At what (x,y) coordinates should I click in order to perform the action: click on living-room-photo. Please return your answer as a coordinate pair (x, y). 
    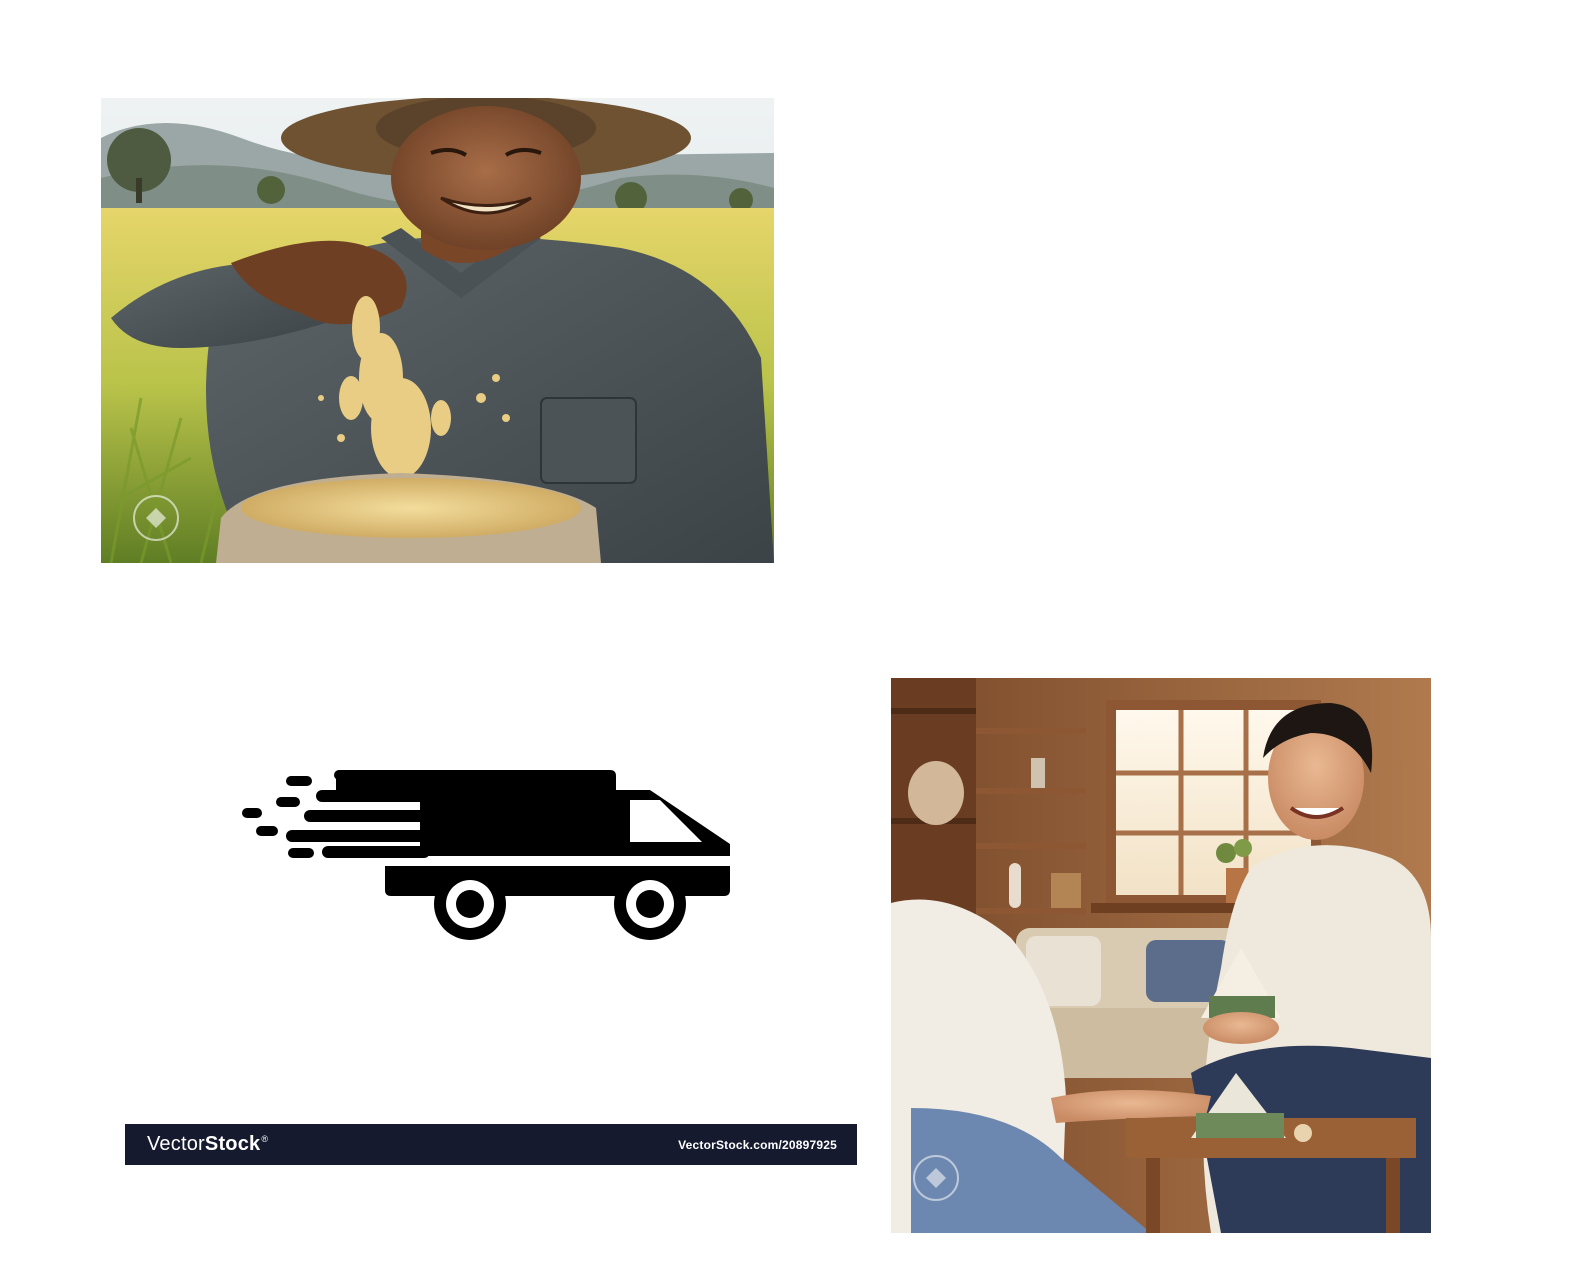
    Looking at the image, I should click on (1161, 955).